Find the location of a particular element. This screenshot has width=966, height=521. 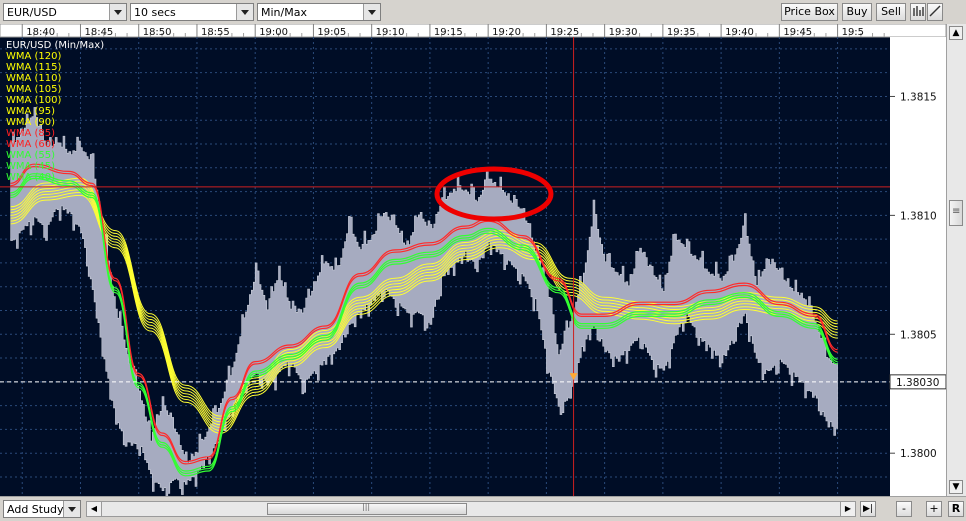

bar-chart-icon is located at coordinates (918, 11).